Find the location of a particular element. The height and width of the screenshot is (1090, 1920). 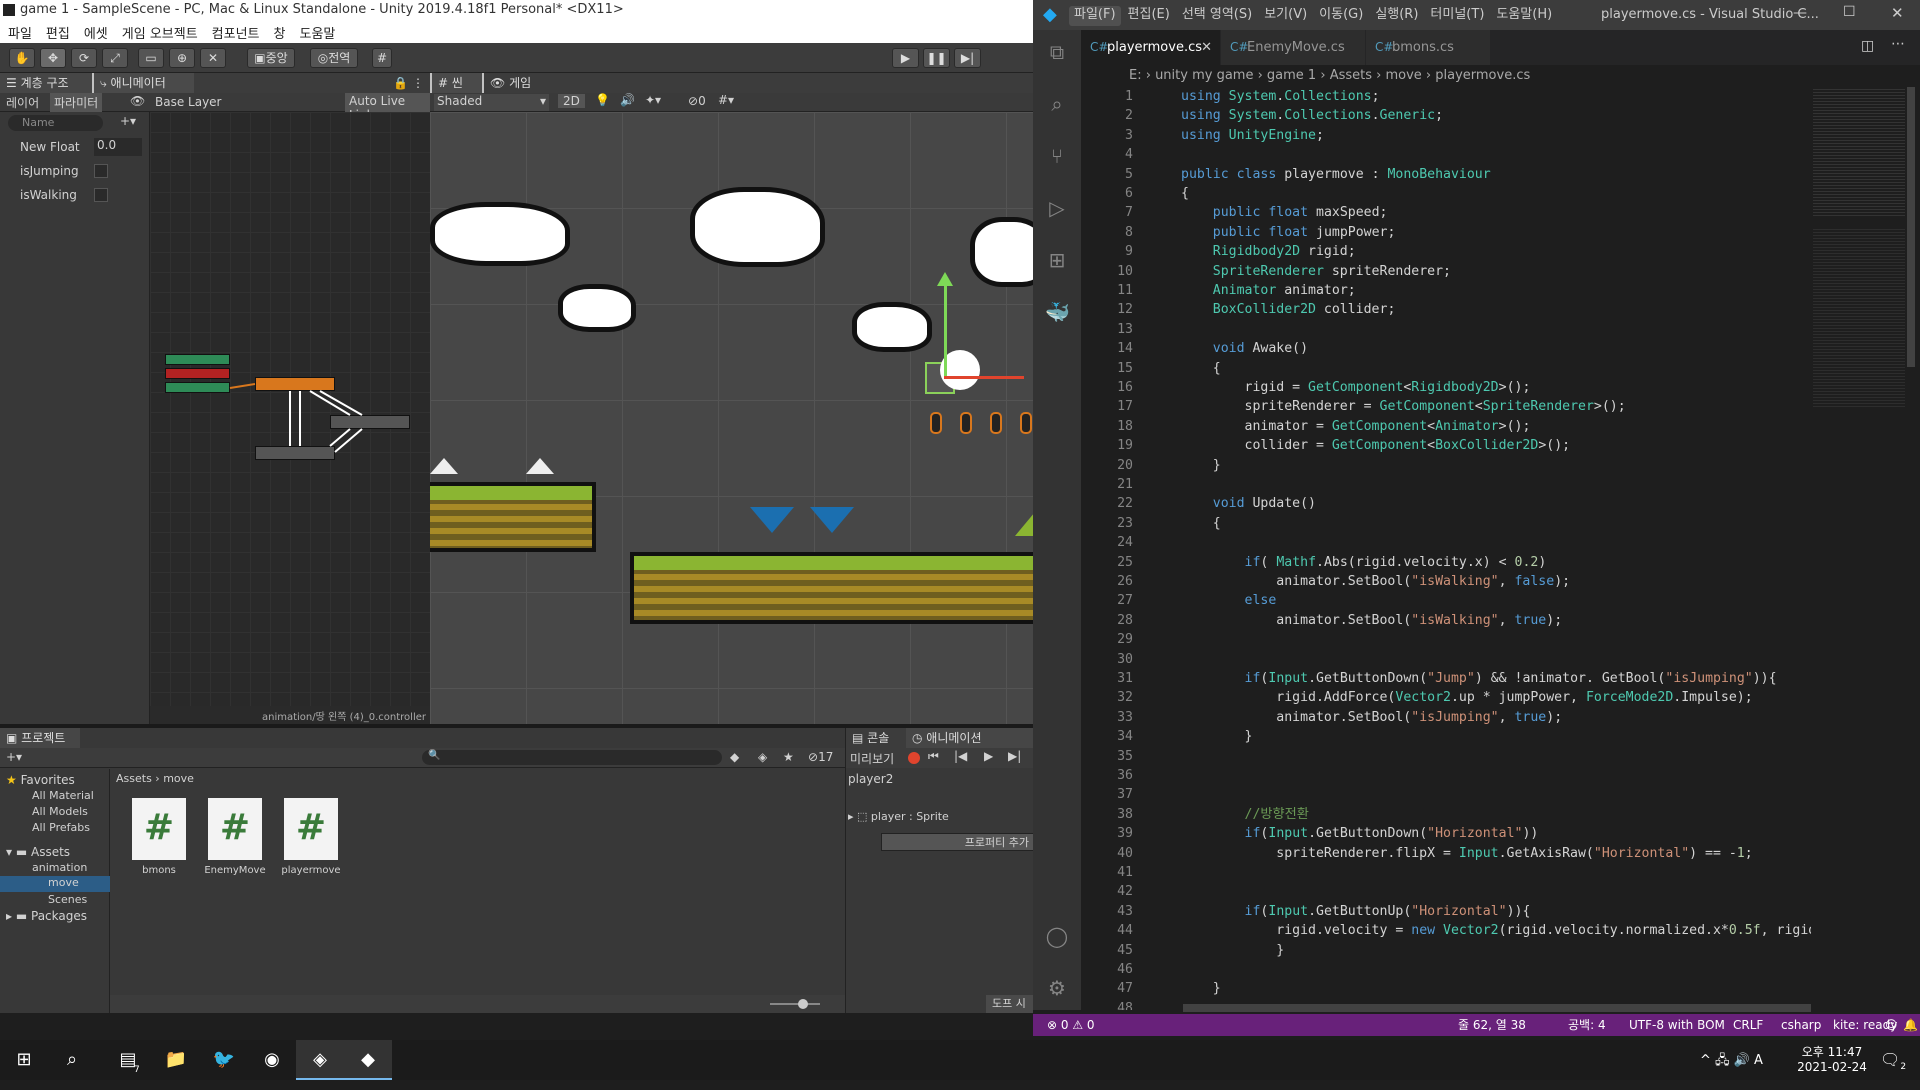

split-editor-icon: ◫ is located at coordinates (1867, 46).